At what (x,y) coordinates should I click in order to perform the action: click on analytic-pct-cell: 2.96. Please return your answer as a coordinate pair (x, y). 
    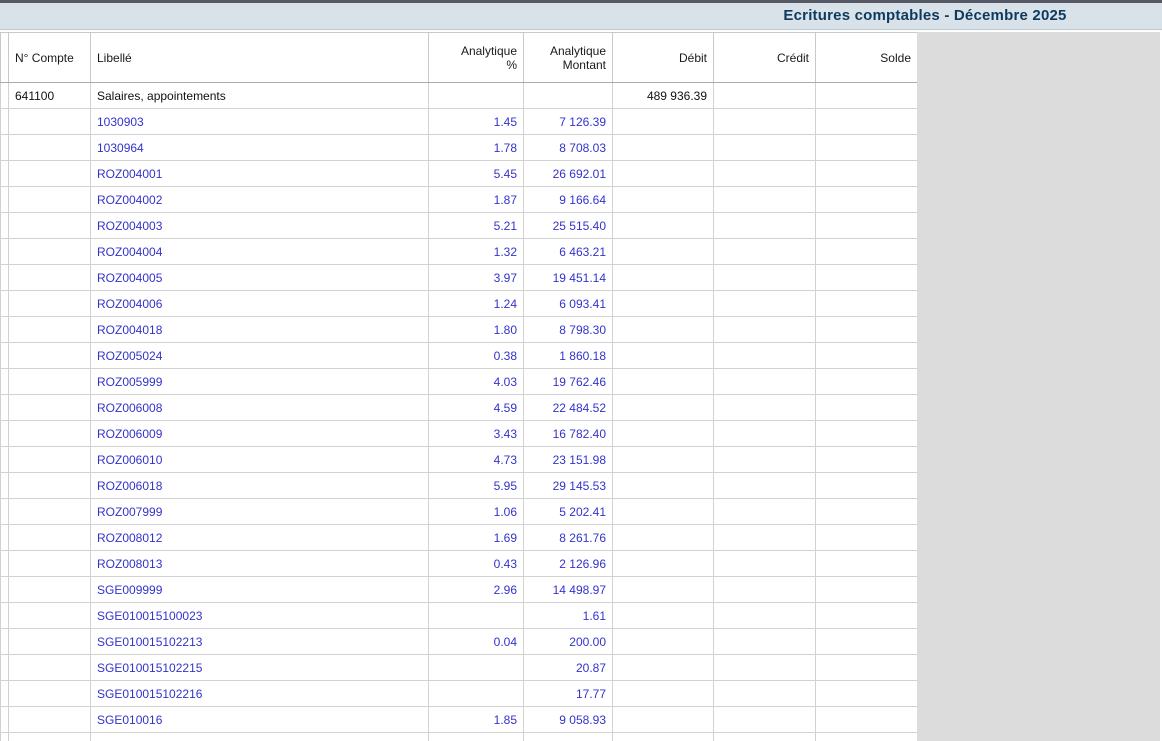
    Looking at the image, I should click on (476, 589).